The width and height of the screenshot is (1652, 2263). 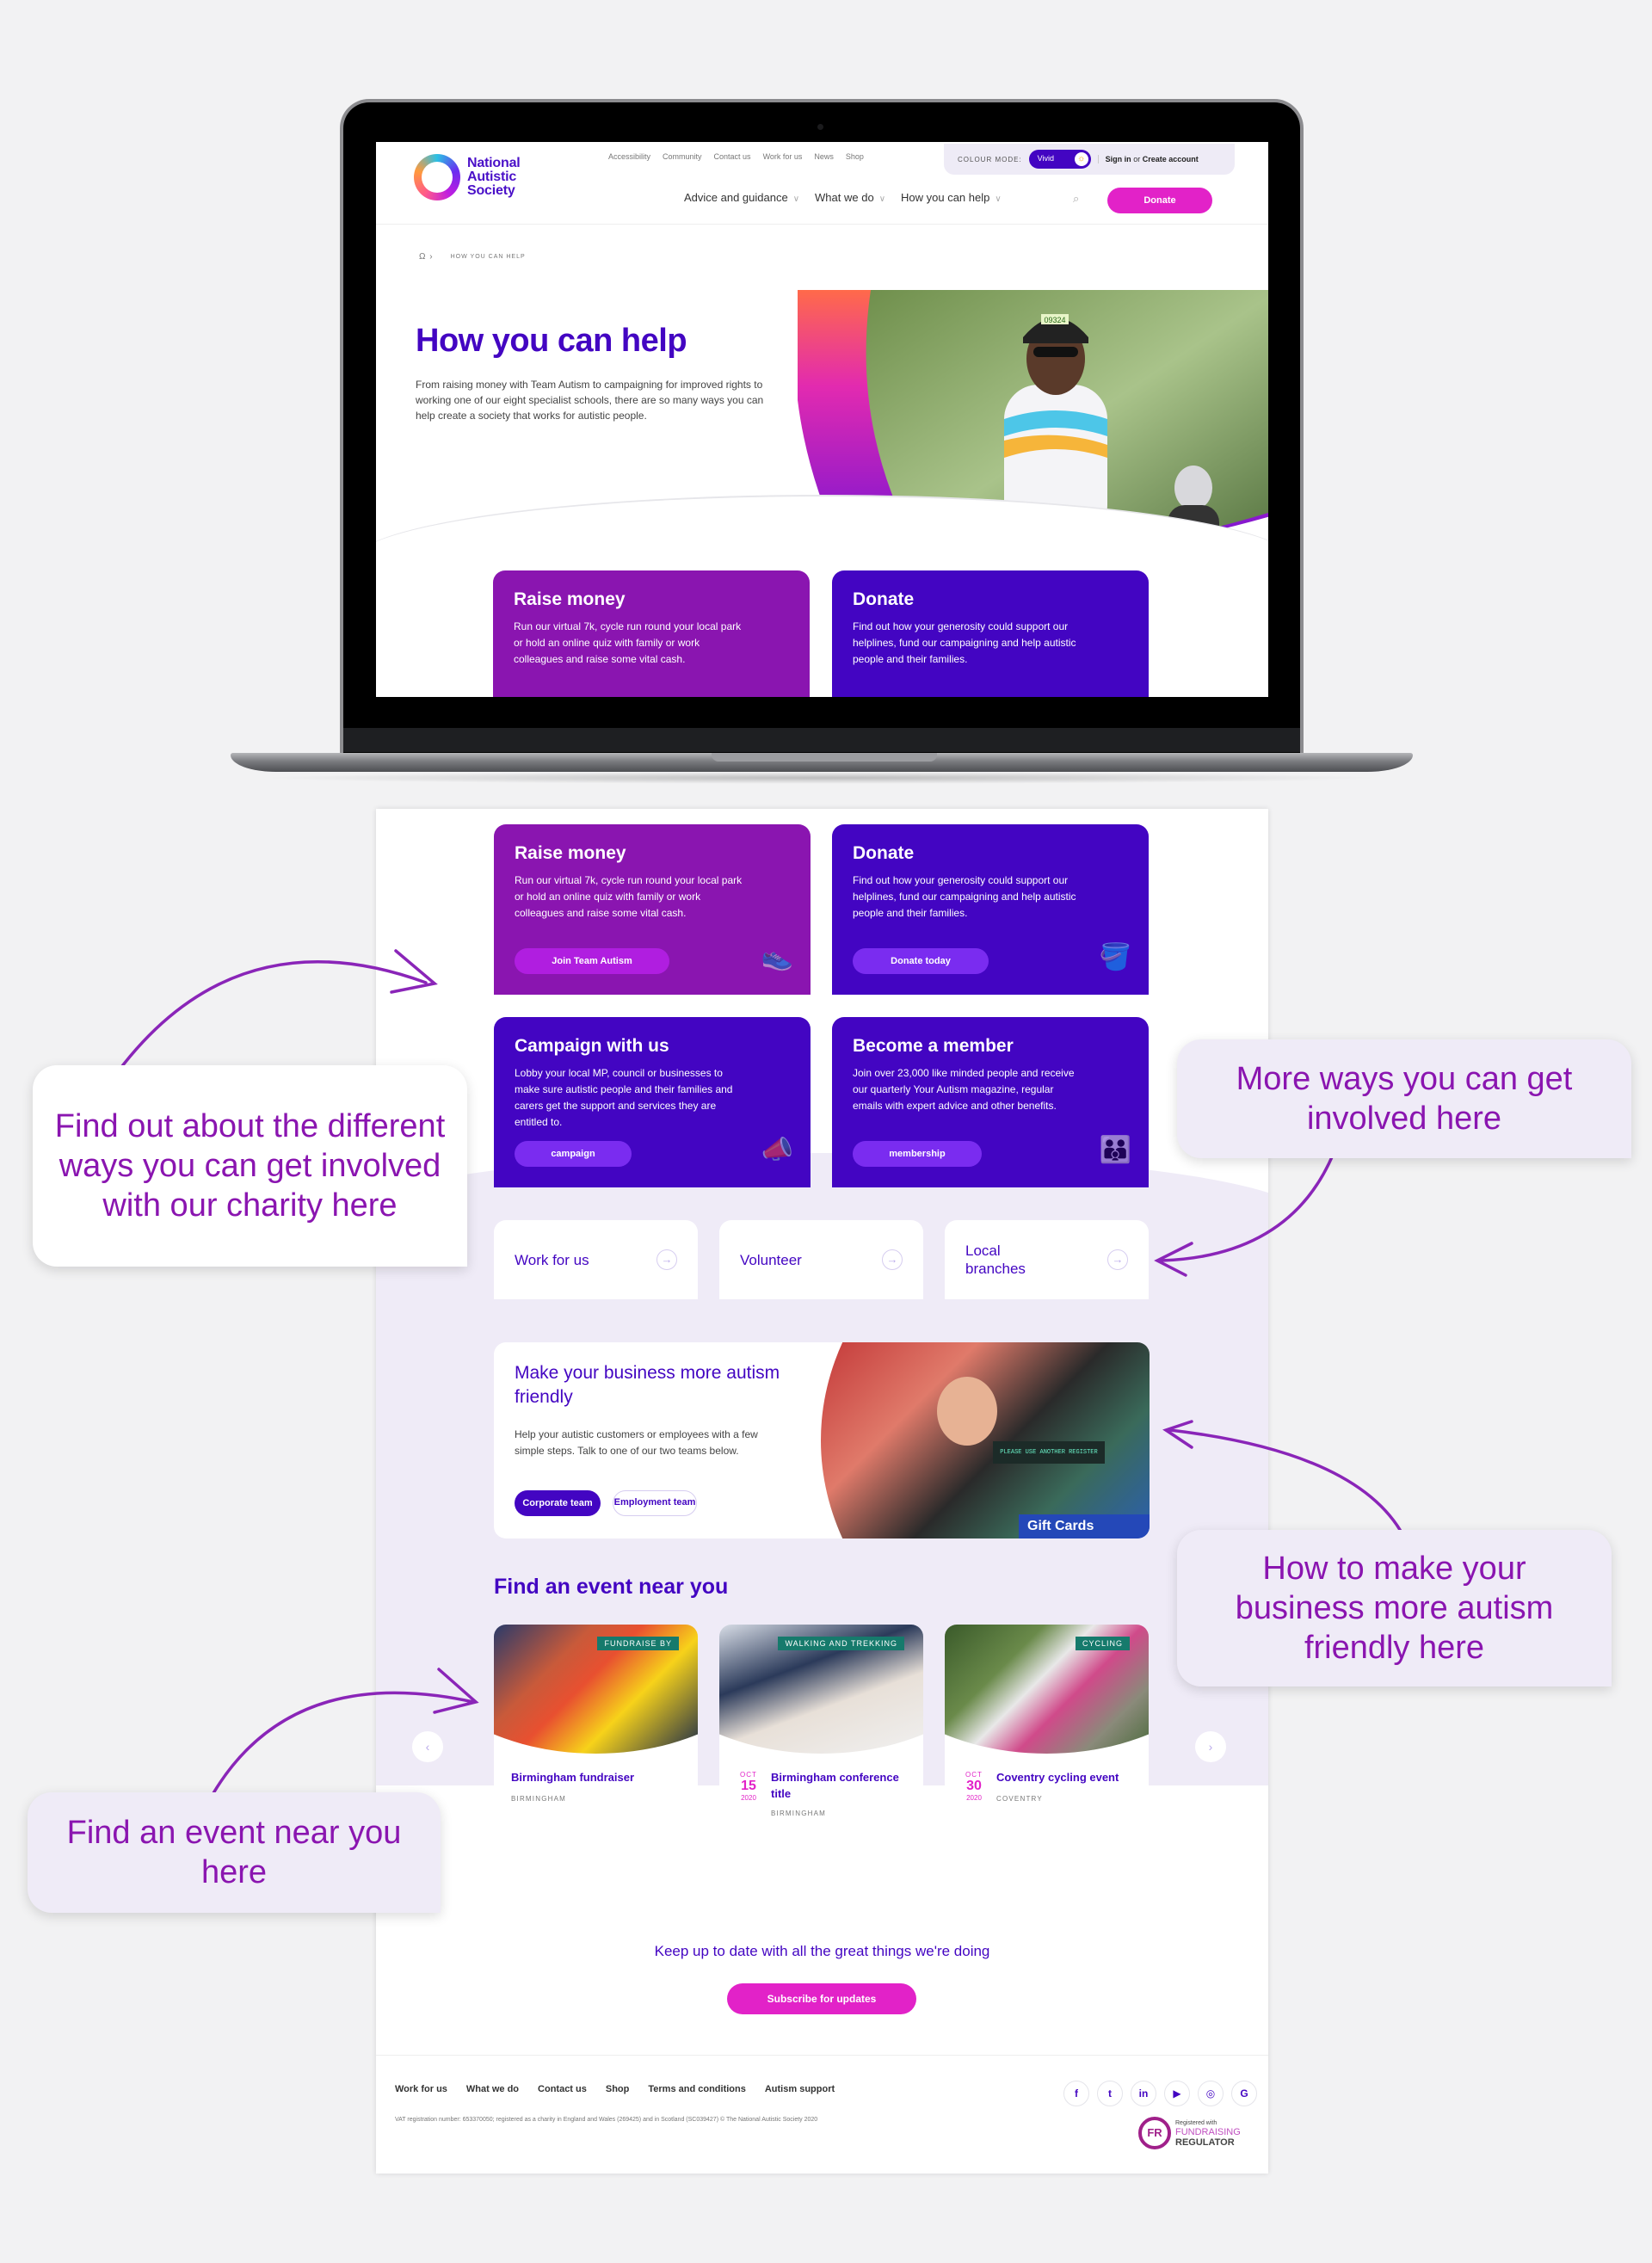 What do you see at coordinates (437, 177) in the screenshot?
I see `logo-mark-icon` at bounding box center [437, 177].